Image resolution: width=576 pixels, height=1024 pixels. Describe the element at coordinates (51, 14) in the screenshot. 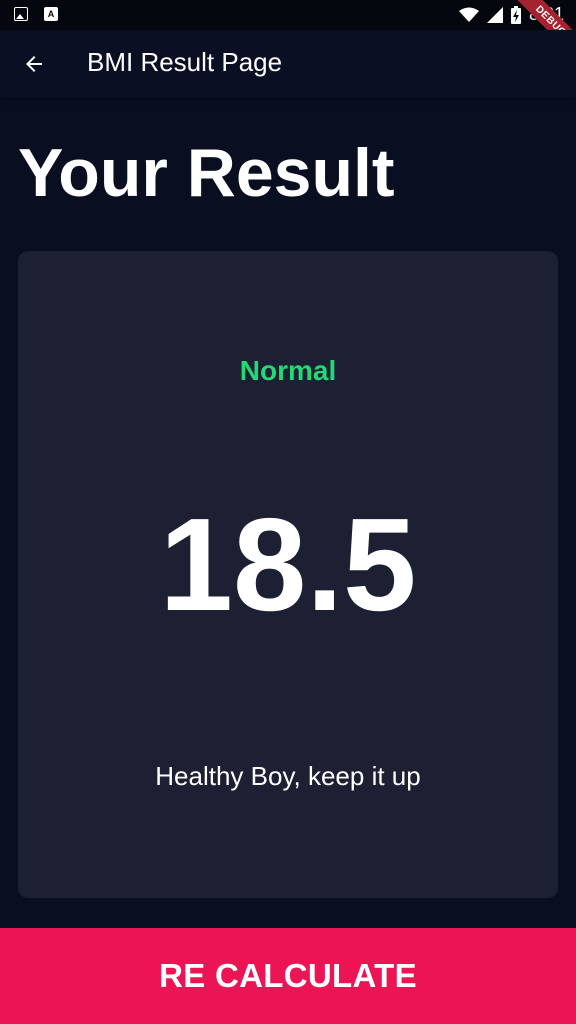

I see `a-icon: A` at that location.